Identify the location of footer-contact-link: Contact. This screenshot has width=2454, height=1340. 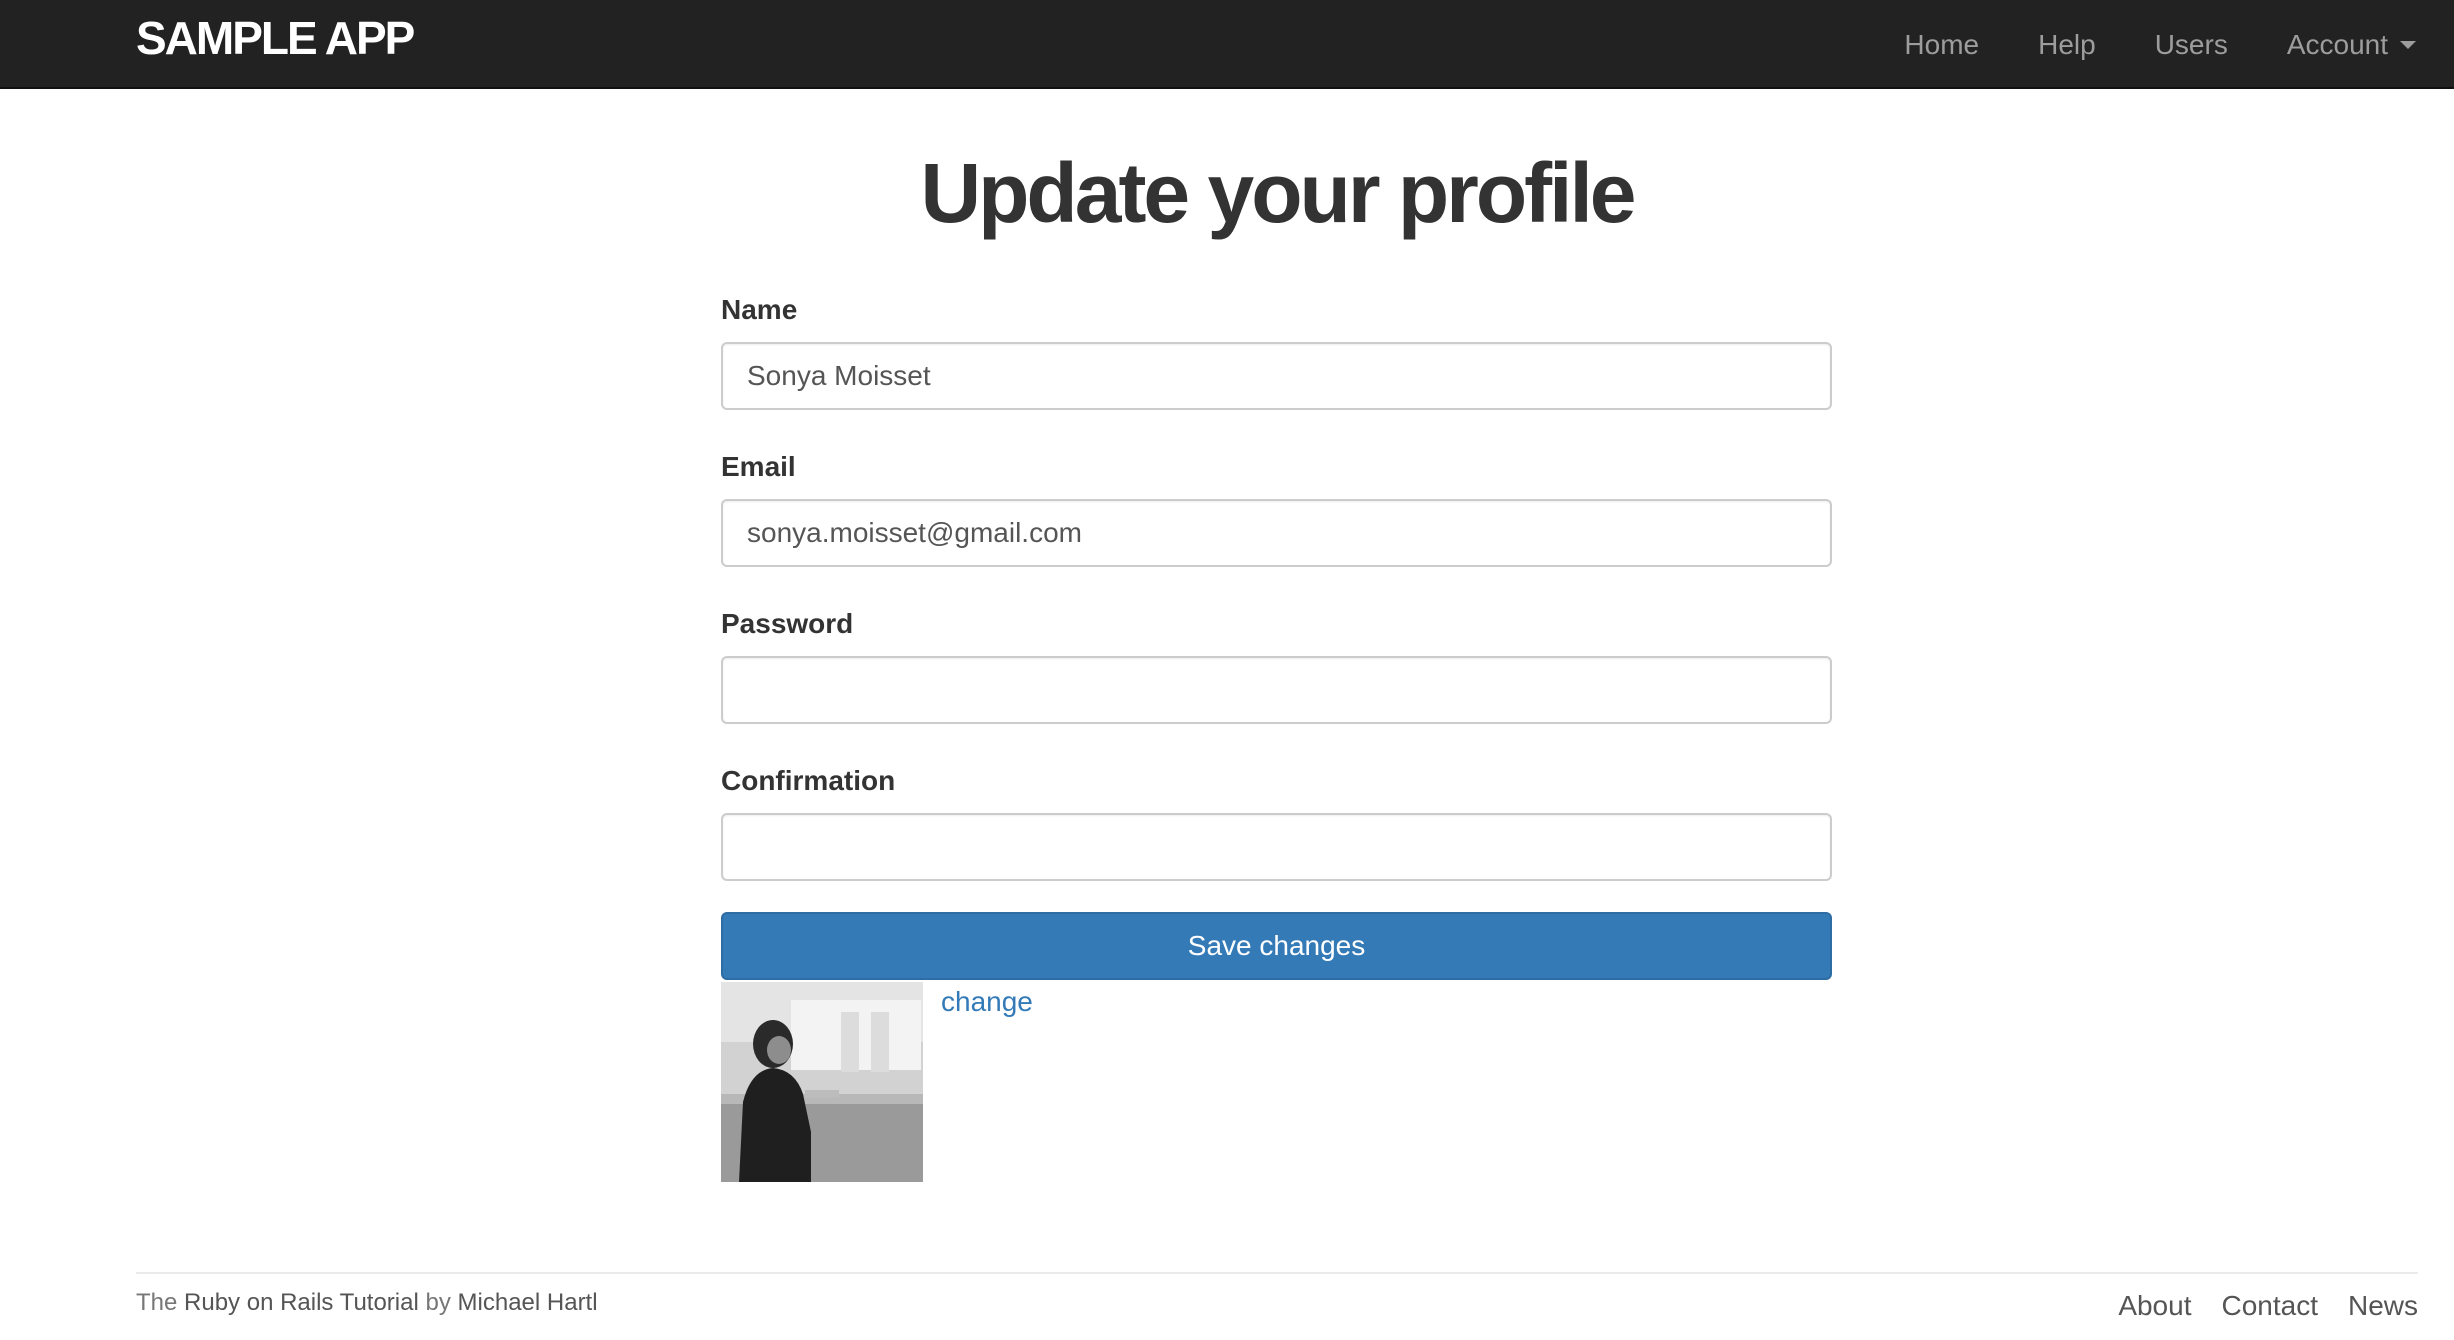
(2269, 1306).